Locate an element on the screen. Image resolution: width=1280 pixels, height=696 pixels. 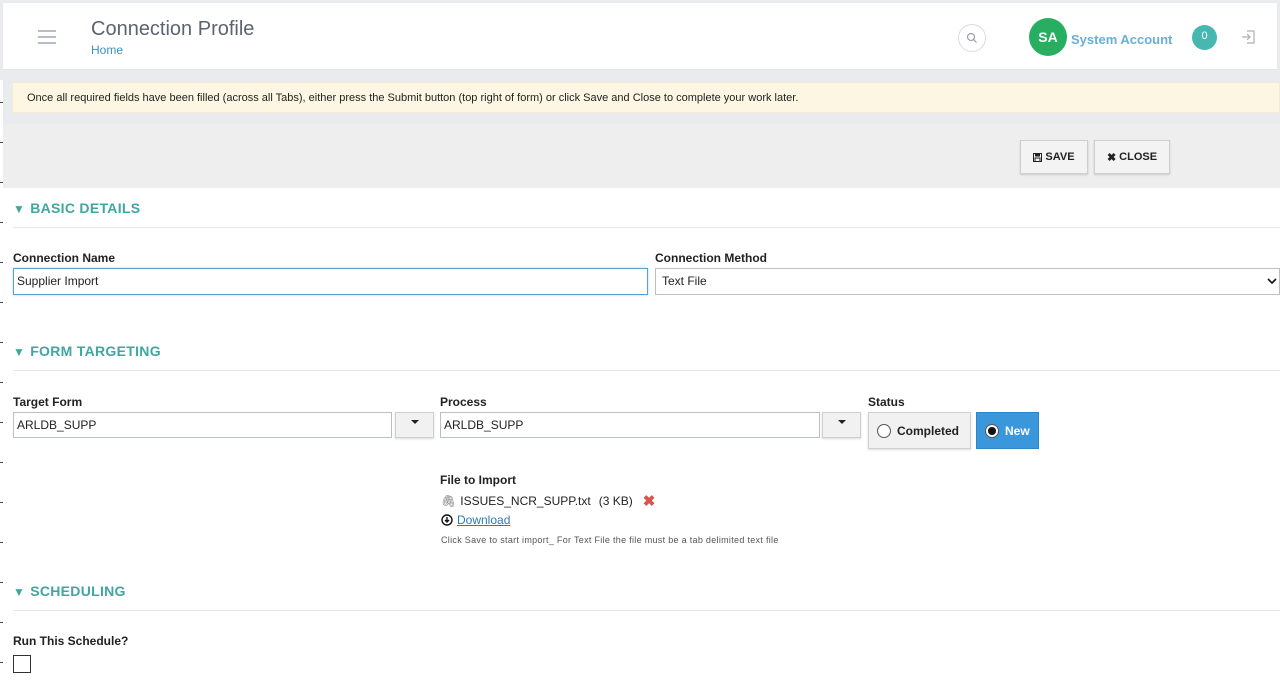
close-button: ✖ CLOSE is located at coordinates (1132, 157).